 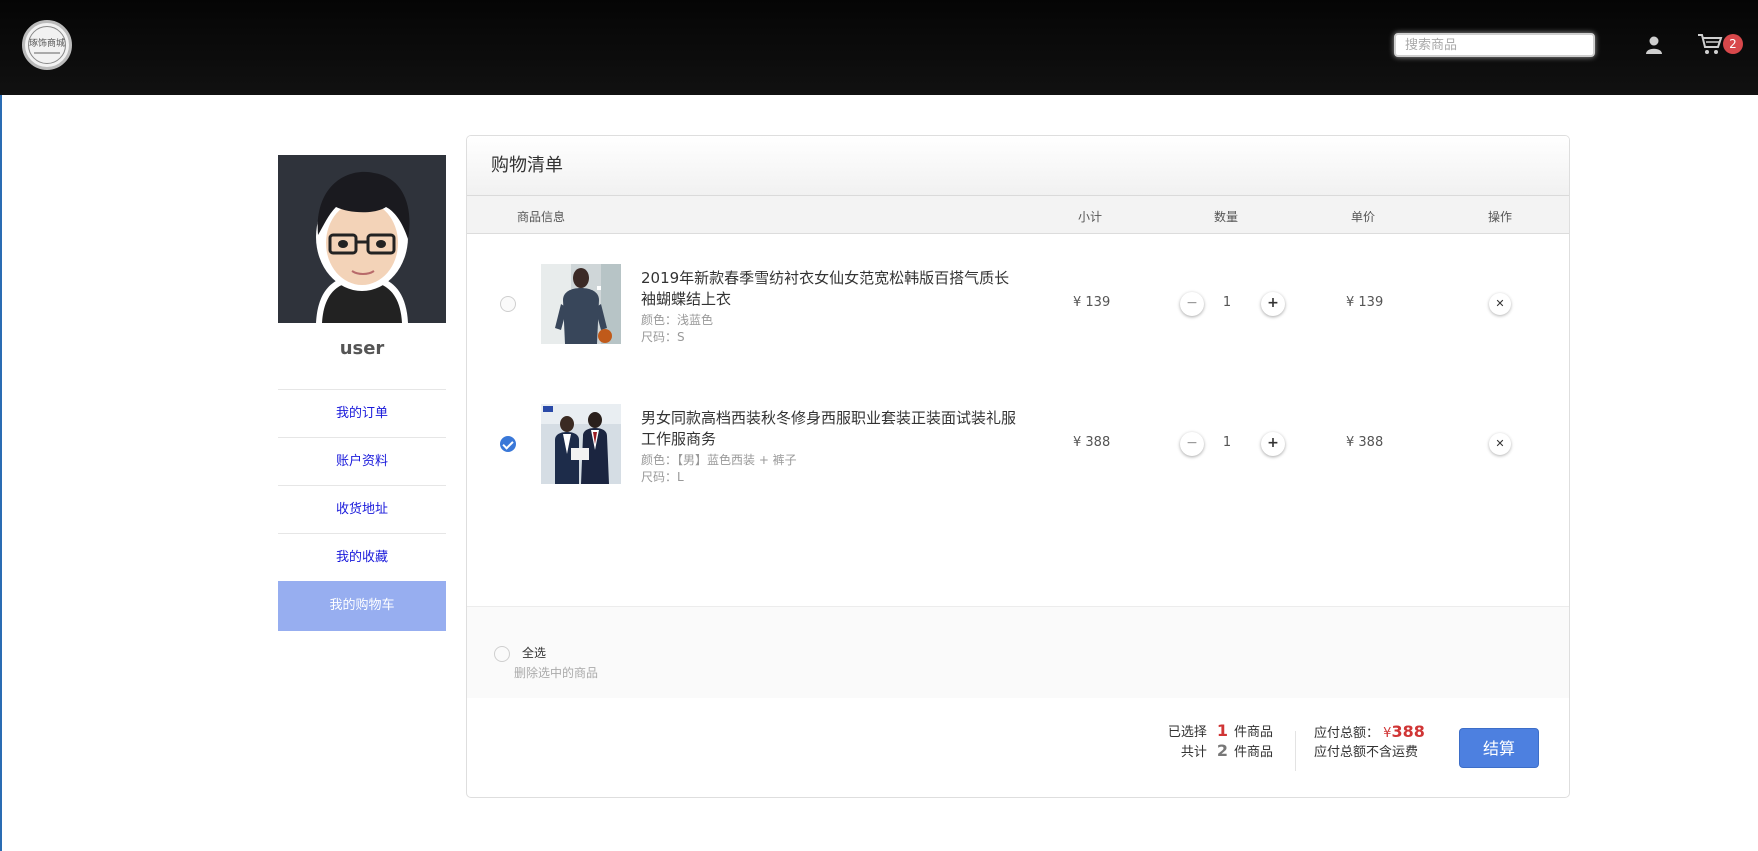 What do you see at coordinates (1226, 217) in the screenshot?
I see `col-quantity: 数量` at bounding box center [1226, 217].